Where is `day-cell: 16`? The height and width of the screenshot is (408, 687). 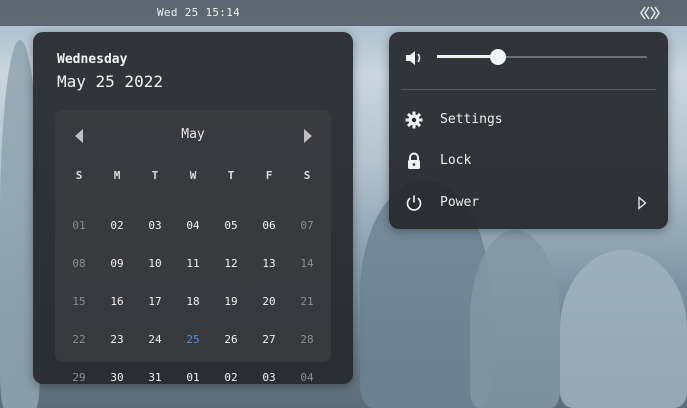 day-cell: 16 is located at coordinates (117, 301).